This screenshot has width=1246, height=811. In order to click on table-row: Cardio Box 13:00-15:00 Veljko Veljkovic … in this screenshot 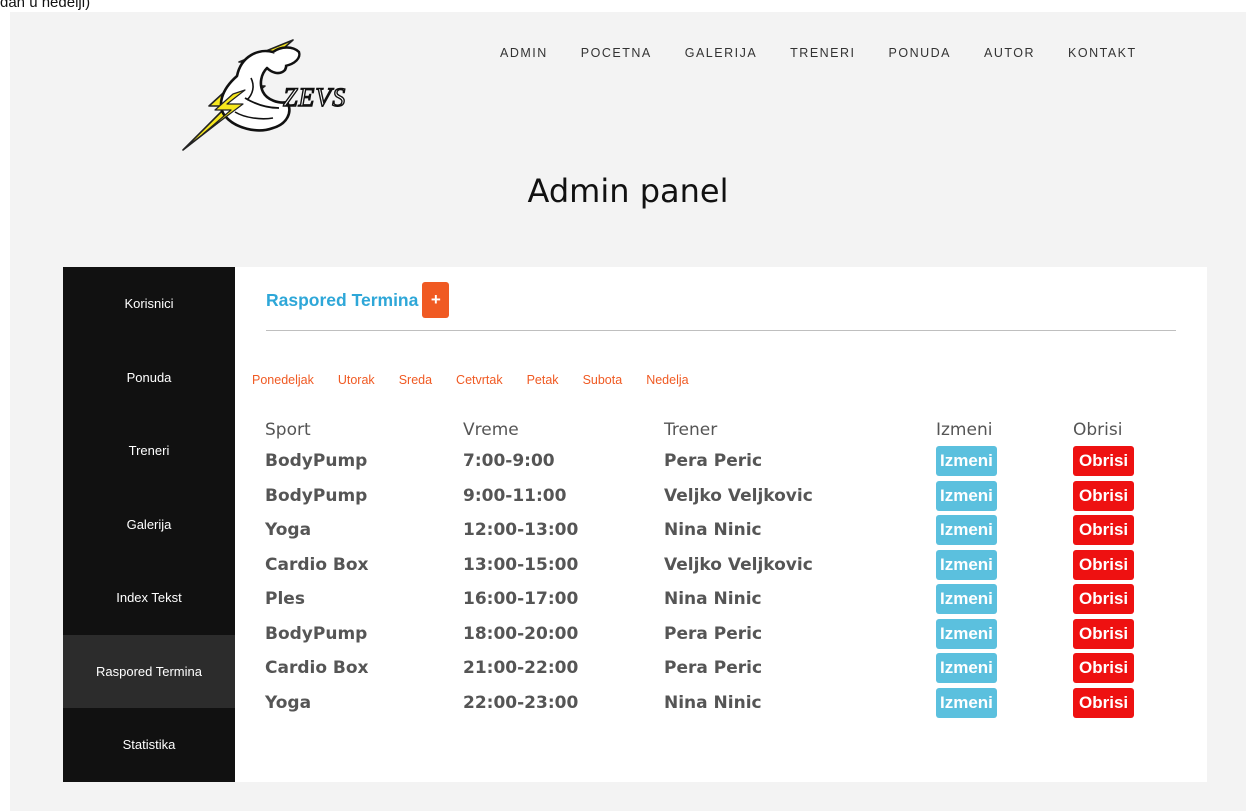, I will do `click(719, 565)`.